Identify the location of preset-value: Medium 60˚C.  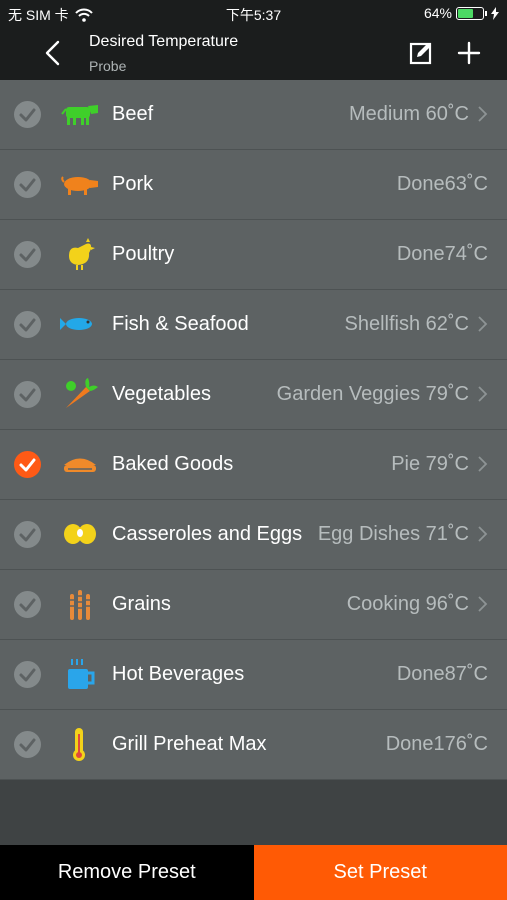
(408, 114).